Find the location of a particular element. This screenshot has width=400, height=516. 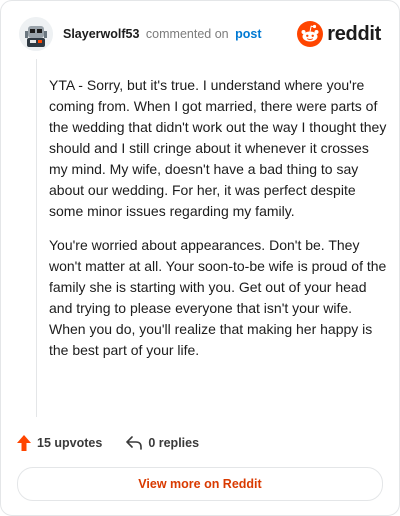

comment-meta: Slayerwolf53 commented on post is located at coordinates (162, 34).